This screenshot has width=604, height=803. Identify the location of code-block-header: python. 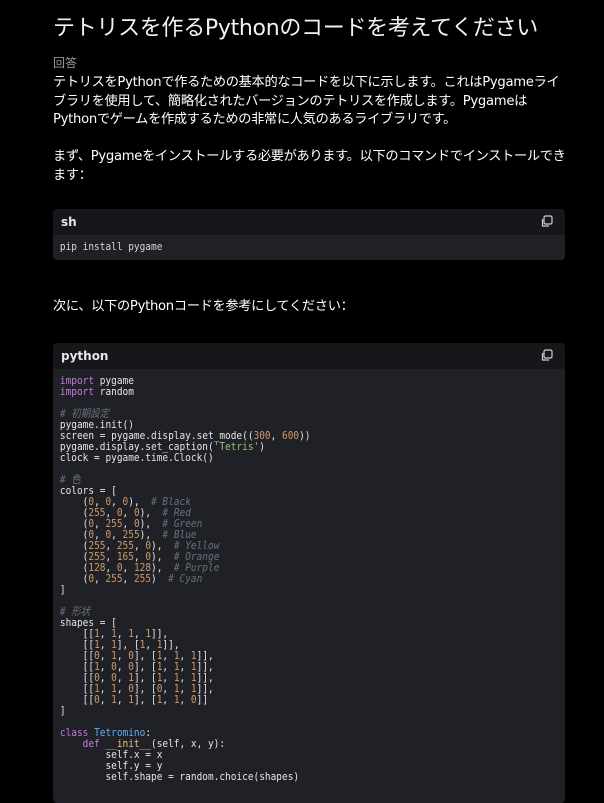
(309, 356).